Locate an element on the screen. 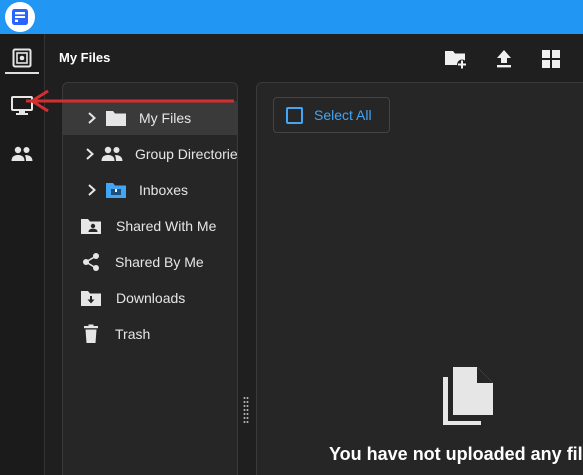  trash-icon is located at coordinates (91, 334).